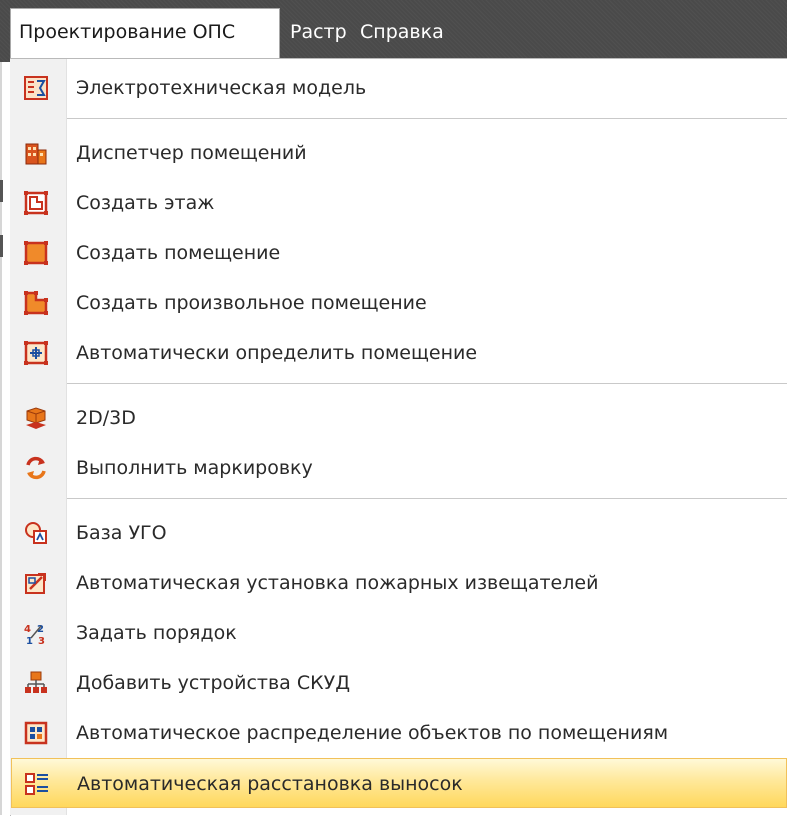 Image resolution: width=787 pixels, height=816 pixels. I want to click on marking-icon, so click(36, 468).